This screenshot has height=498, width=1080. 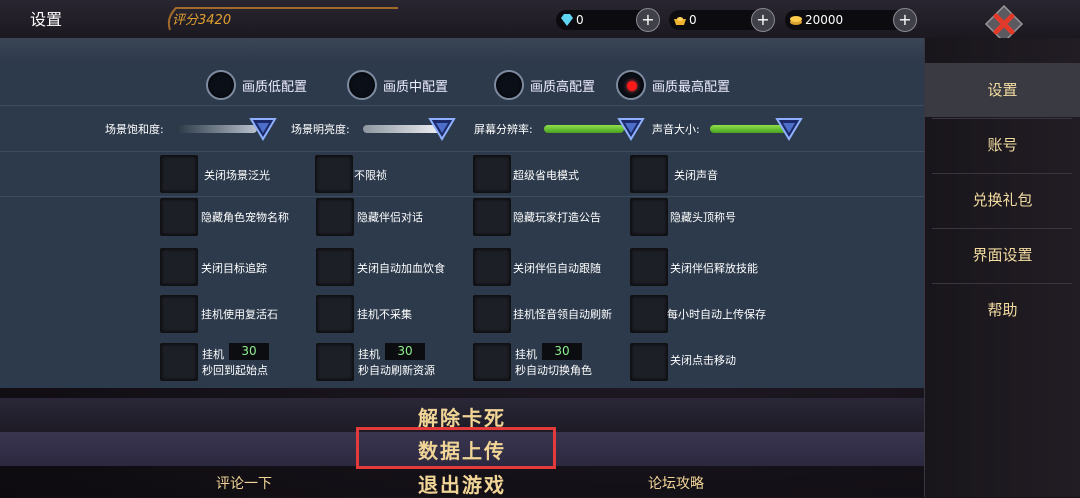 What do you see at coordinates (553, 370) in the screenshot?
I see `option-suffix: 秒自动切换角色` at bounding box center [553, 370].